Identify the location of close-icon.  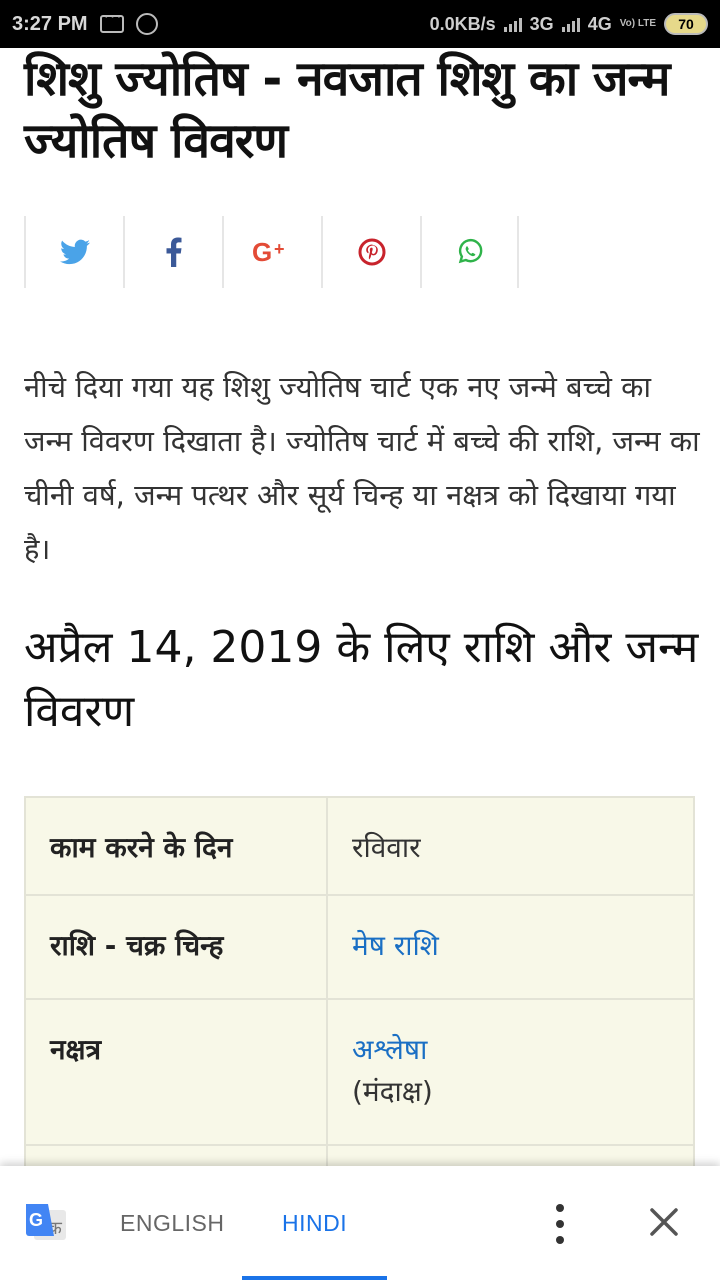
(664, 1222).